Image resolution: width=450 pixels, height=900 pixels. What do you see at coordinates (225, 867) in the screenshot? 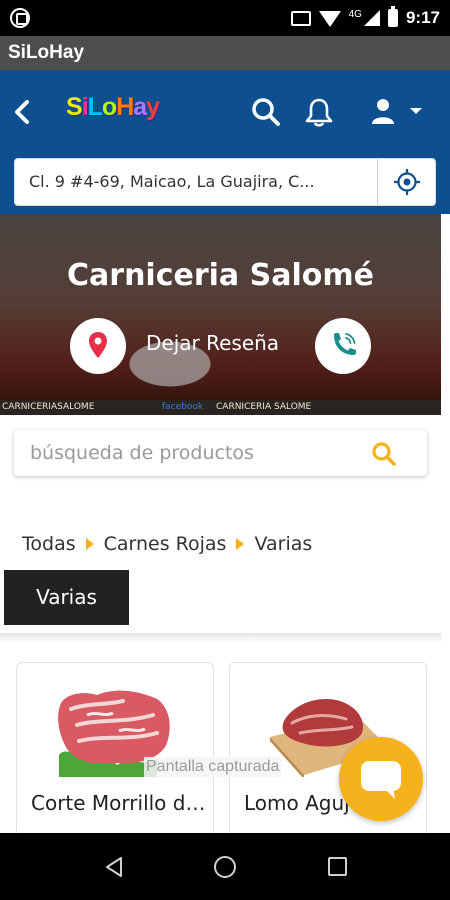
I see `nav-home-icon` at bounding box center [225, 867].